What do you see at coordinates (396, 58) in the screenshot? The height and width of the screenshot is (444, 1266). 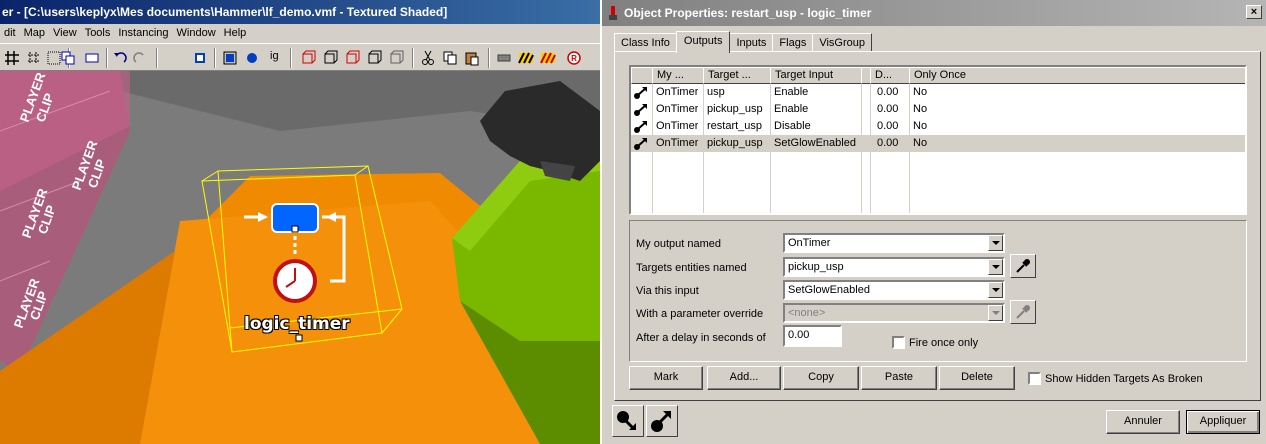 I see `cube3-icon` at bounding box center [396, 58].